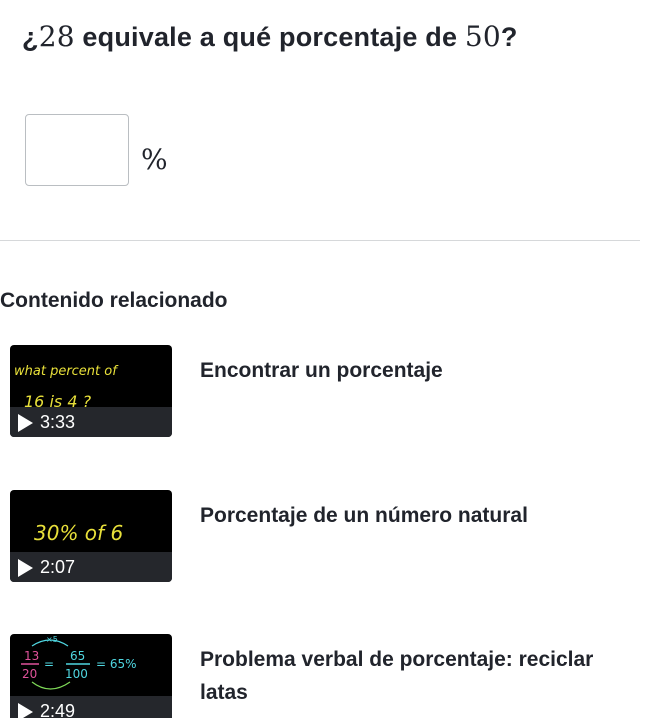  What do you see at coordinates (56, 36) in the screenshot?
I see `question-number-1: 28` at bounding box center [56, 36].